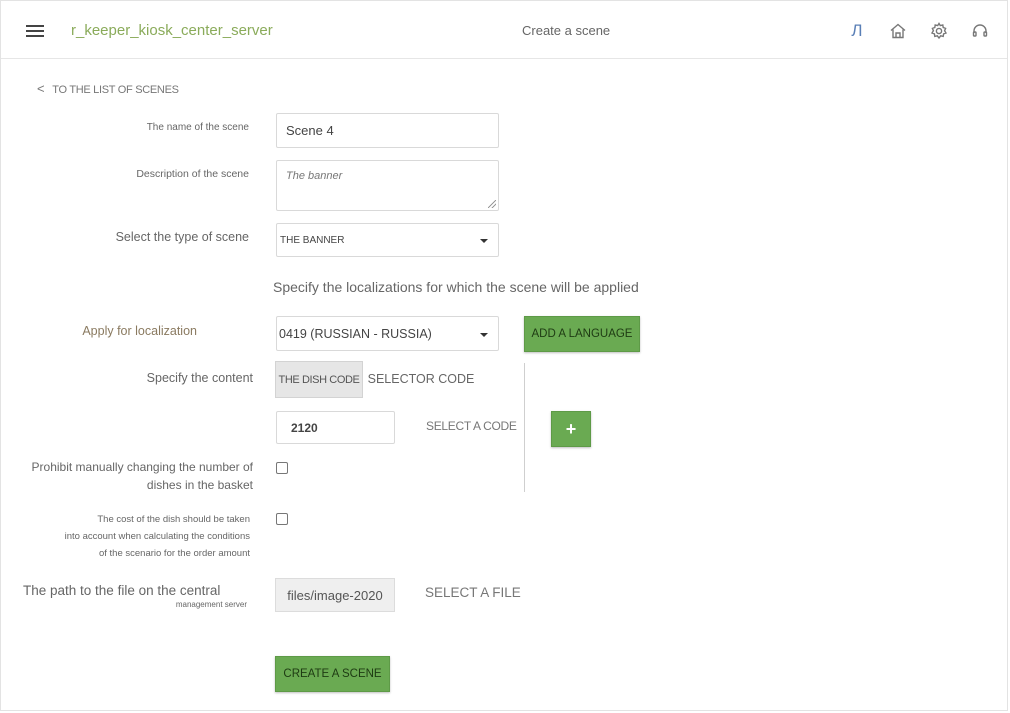  What do you see at coordinates (310, 130) in the screenshot?
I see `scene-name-value: Scene 4` at bounding box center [310, 130].